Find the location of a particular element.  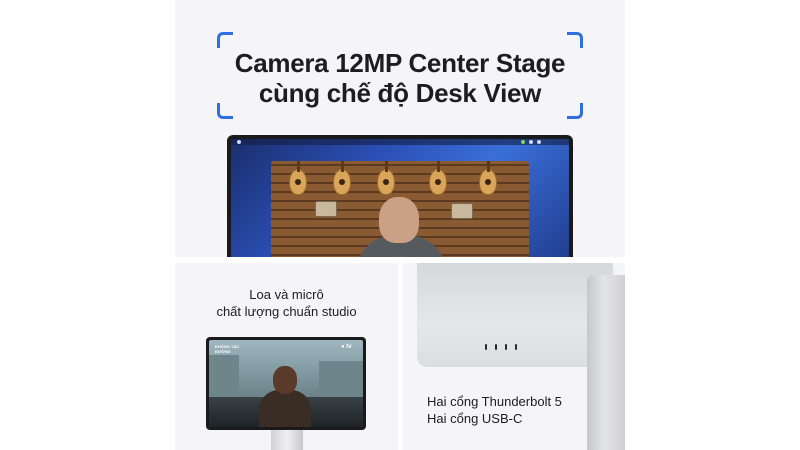

studio-display-front is located at coordinates (400, 196).